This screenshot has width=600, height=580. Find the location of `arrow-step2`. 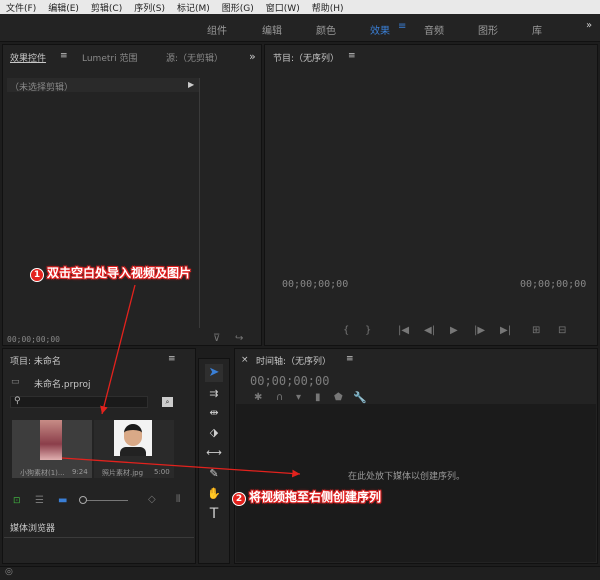

arrow-step2 is located at coordinates (181, 467).